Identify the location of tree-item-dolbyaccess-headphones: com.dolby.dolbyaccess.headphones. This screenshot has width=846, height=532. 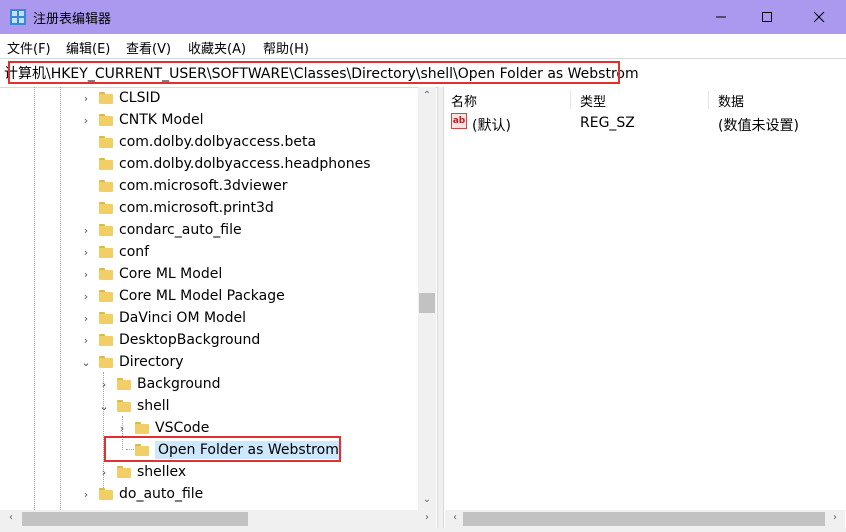
(225, 164).